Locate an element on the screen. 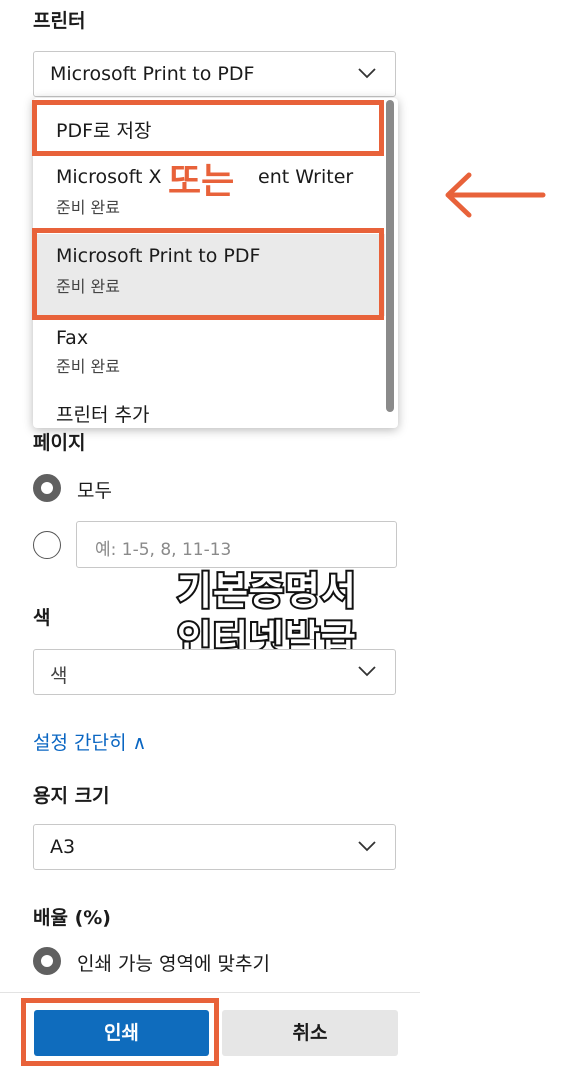 The width and height of the screenshot is (574, 1080). color-select-value: 색 is located at coordinates (59, 676).